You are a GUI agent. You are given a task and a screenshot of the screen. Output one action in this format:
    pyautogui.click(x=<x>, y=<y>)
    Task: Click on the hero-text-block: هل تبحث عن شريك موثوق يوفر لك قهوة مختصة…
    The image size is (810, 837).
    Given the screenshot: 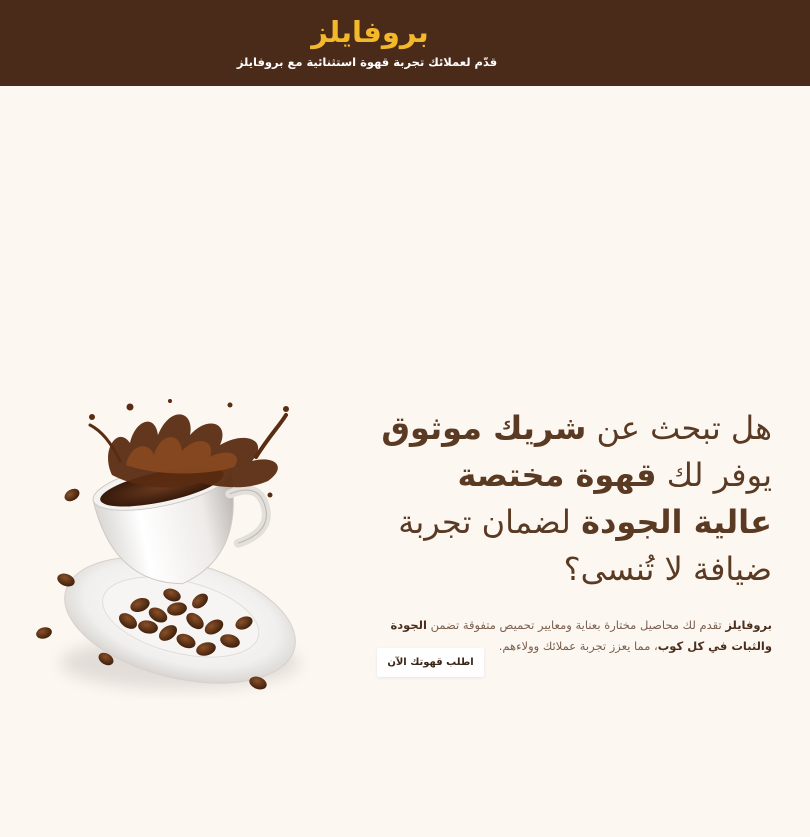 What is the action you would take?
    pyautogui.click(x=572, y=531)
    